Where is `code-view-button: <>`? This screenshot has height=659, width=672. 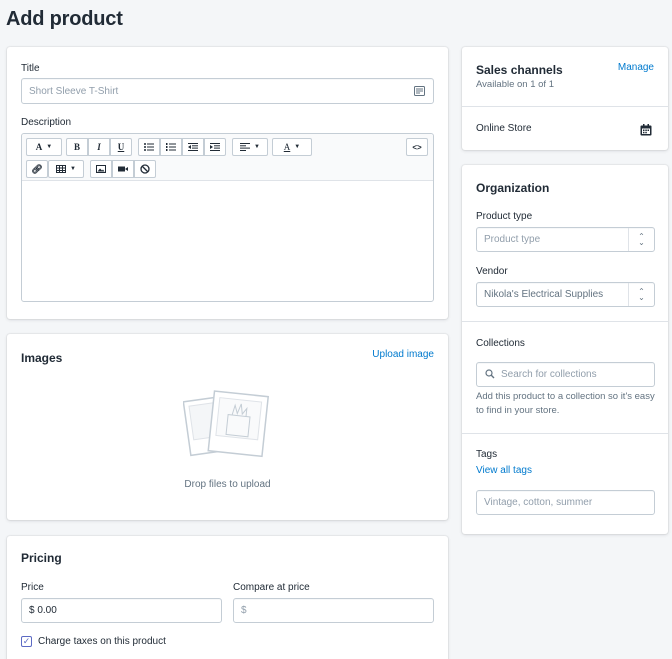
code-view-button: <> is located at coordinates (417, 147).